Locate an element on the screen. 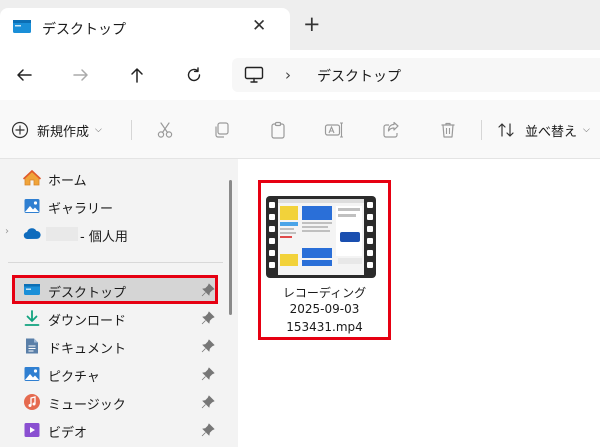  sidebar-item-gallery: ギャラリー is located at coordinates (112, 206).